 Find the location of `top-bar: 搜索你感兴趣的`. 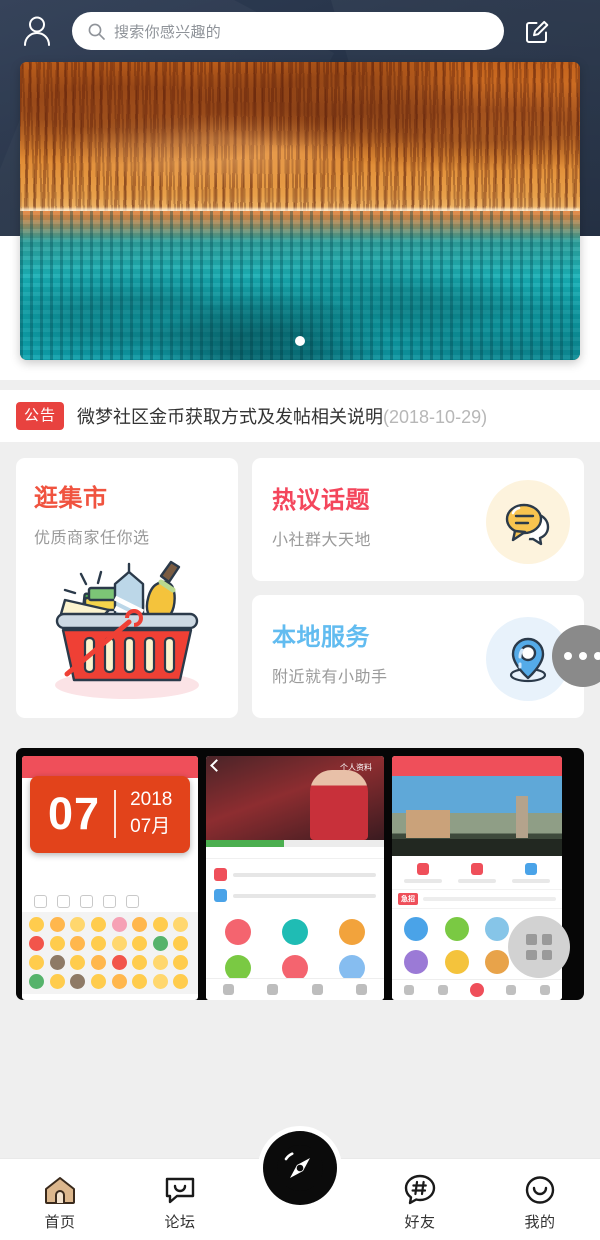

top-bar: 搜索你感兴趣的 is located at coordinates (300, 31).